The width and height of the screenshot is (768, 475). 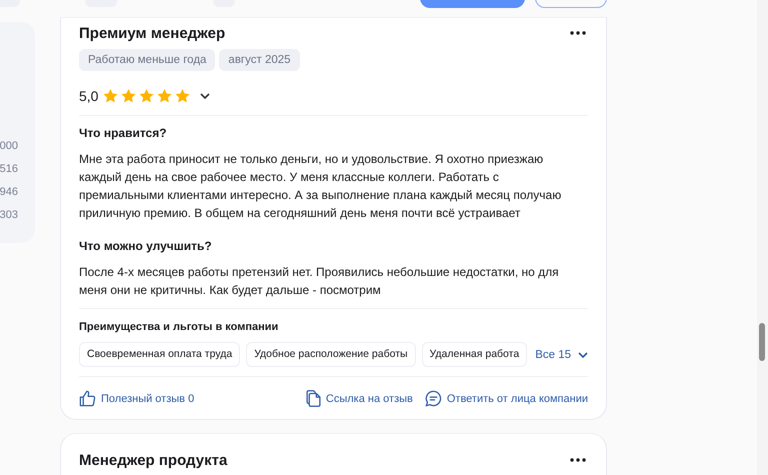 I want to click on review-text: Мне эта работа приносит не только деньги, но и удовольствие. Я охотно приезжаю каждый день на свое рабочее место. У меня классные коллеги. Работать с премиальными клиентами интересно. А за выполнение плана каждый месяц получаю приличную премию. В общем на сегодняшний день меня почти всё устраивает, so click(x=320, y=186).